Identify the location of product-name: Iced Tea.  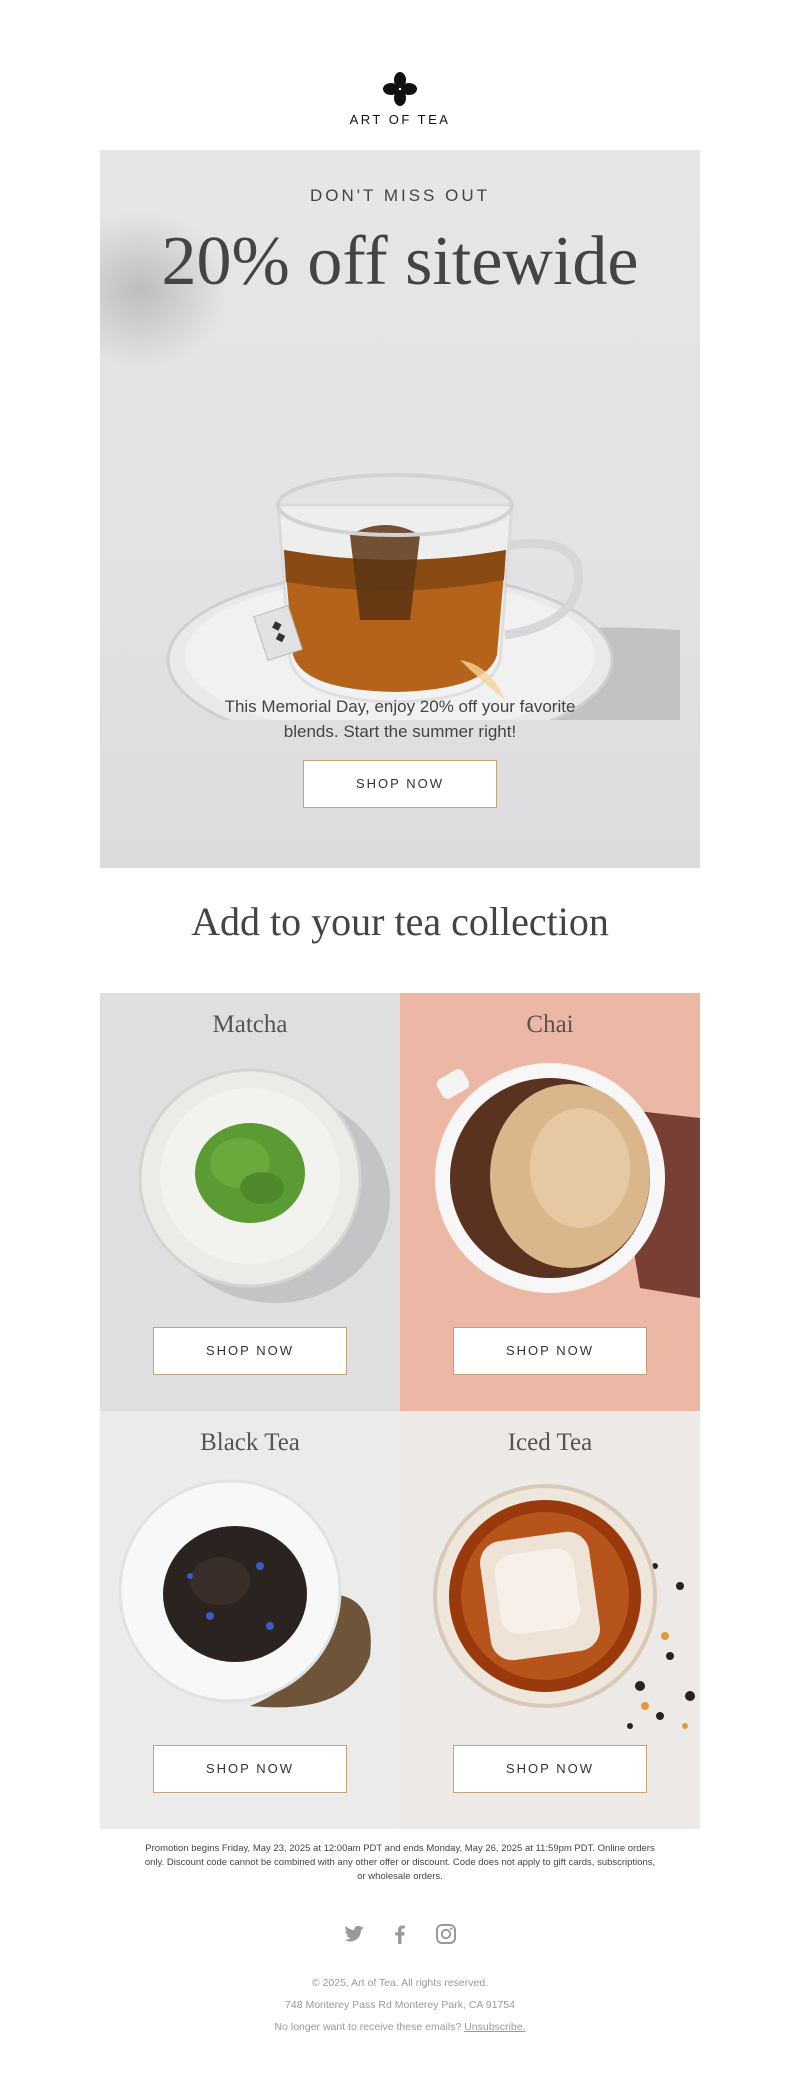
(550, 1442).